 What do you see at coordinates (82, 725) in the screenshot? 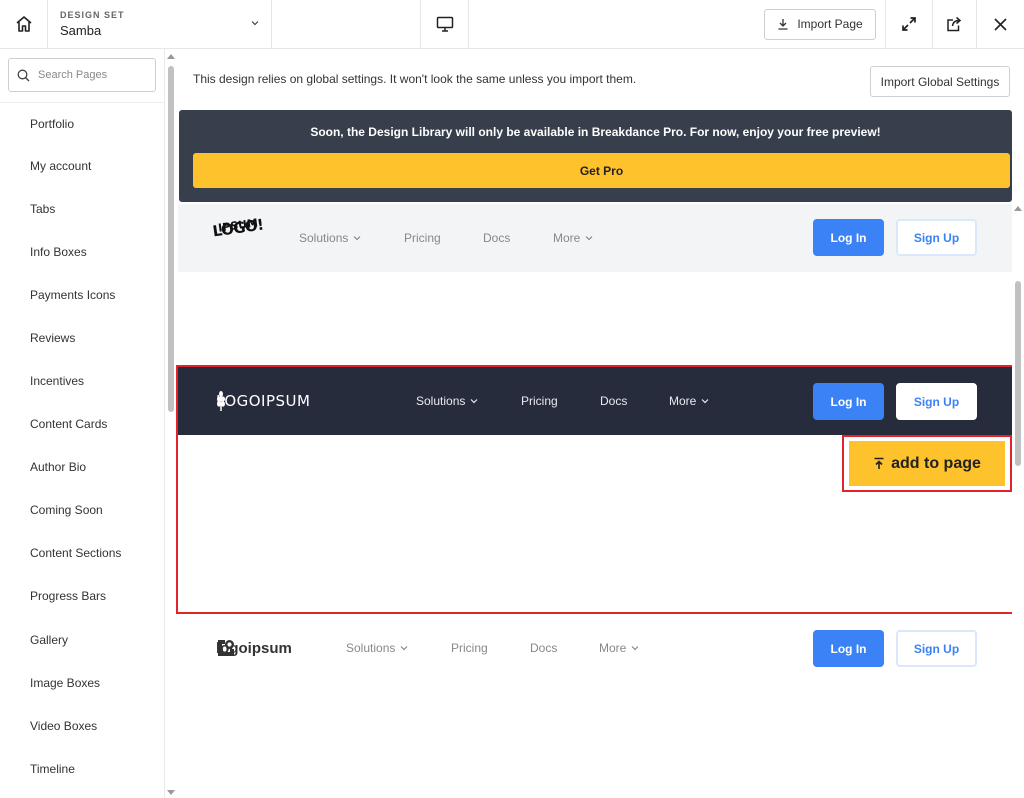
I see `sidebar-item-video-boxes: Video Boxes` at bounding box center [82, 725].